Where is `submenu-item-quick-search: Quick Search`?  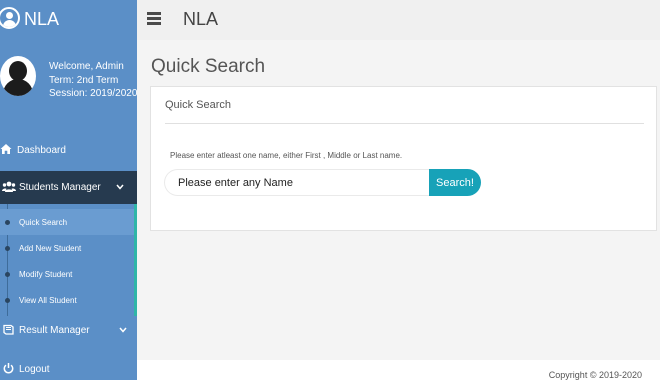
submenu-item-quick-search: Quick Search is located at coordinates (67, 222).